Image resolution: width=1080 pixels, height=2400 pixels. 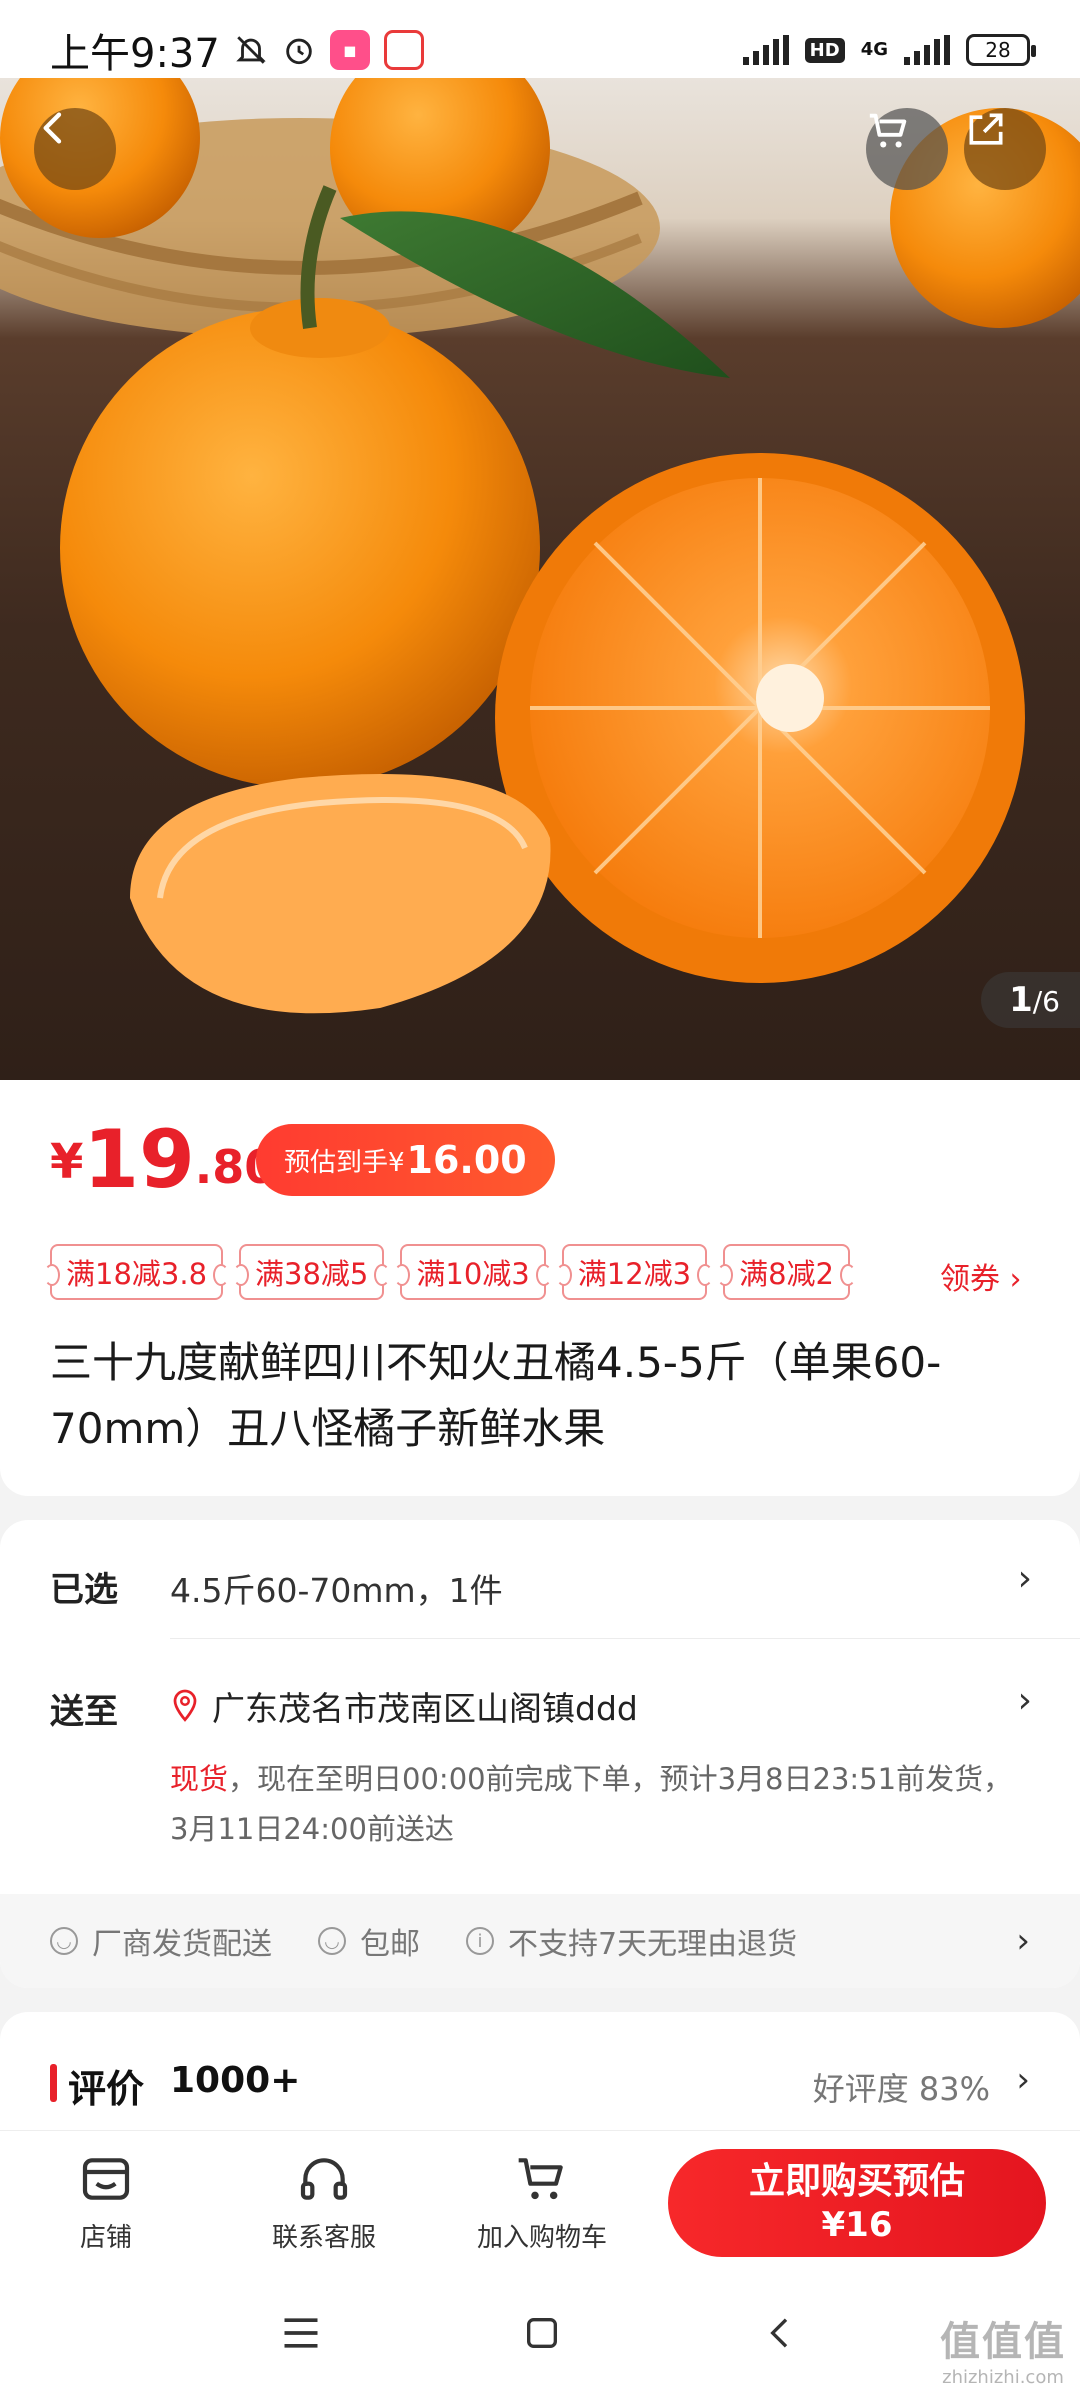 I want to click on watermark: 值值值 zhizhizhi.com, so click(x=1003, y=2348).